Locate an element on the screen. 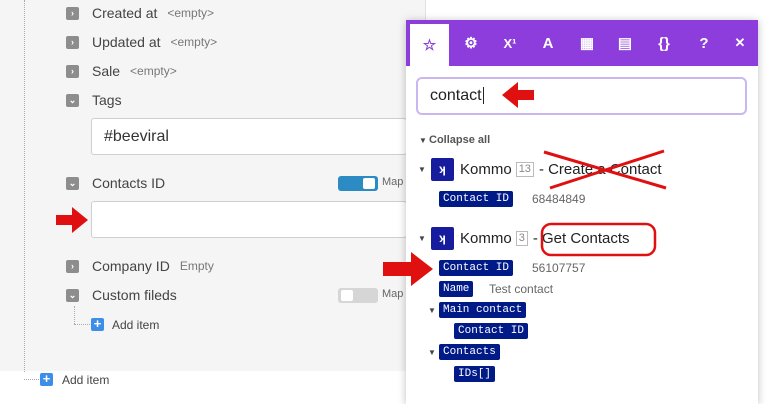 This screenshot has height=404, width=778. tags-input: #beeviral is located at coordinates (249, 136).